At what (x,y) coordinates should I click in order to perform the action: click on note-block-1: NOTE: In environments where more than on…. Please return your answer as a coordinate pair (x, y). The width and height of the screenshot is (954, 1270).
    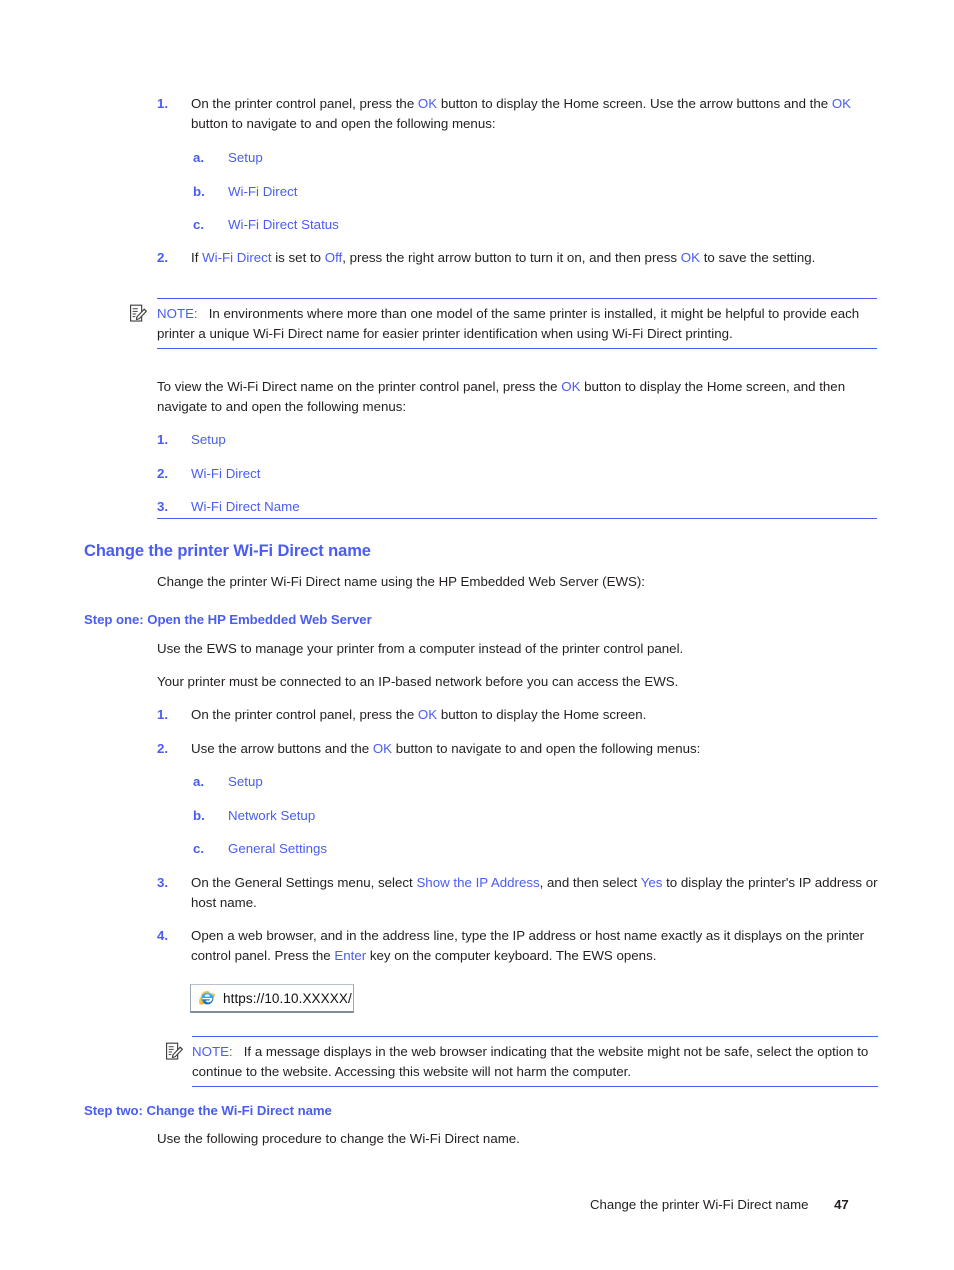
    Looking at the image, I should click on (517, 323).